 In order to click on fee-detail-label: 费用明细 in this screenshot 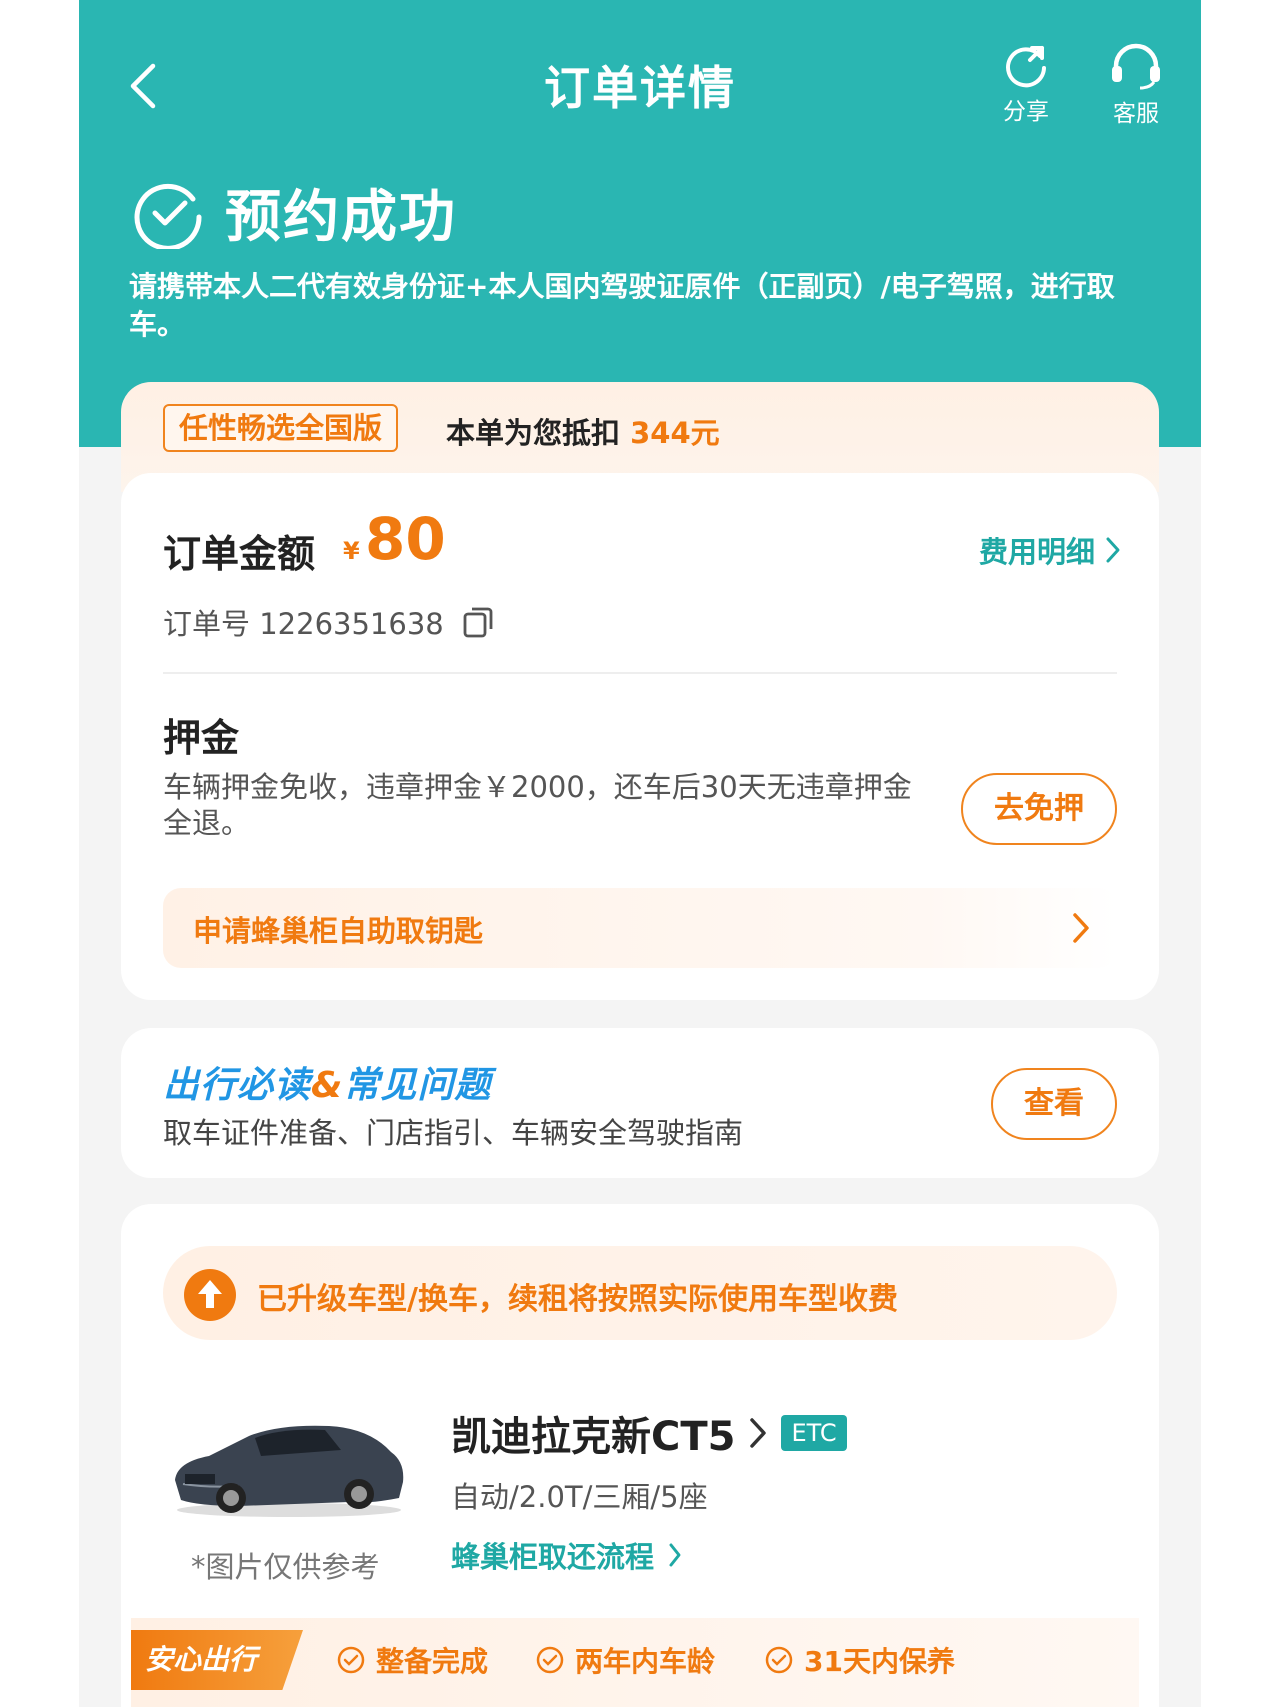, I will do `click(1036, 552)`.